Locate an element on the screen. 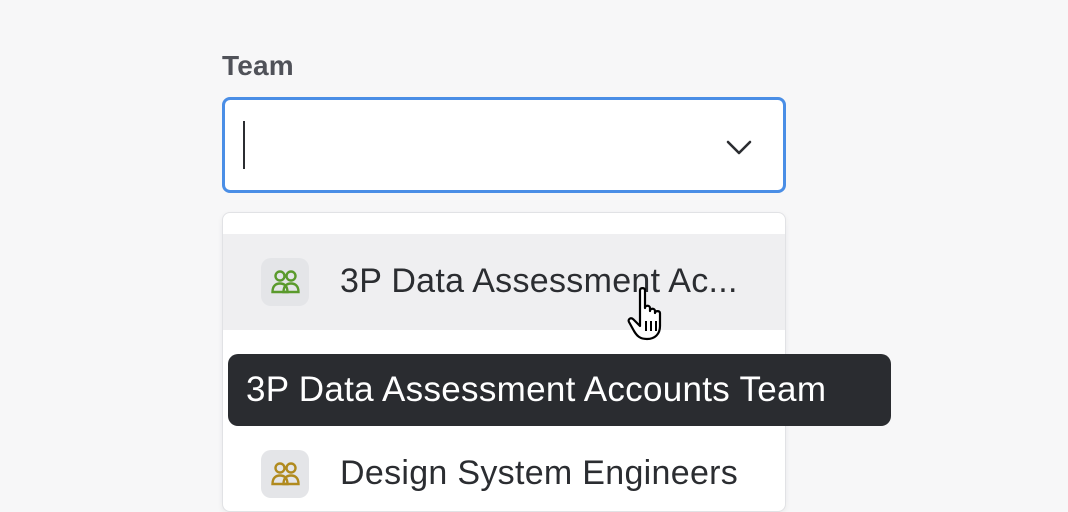 This screenshot has height=512, width=1068. team-search-input is located at coordinates (461, 145).